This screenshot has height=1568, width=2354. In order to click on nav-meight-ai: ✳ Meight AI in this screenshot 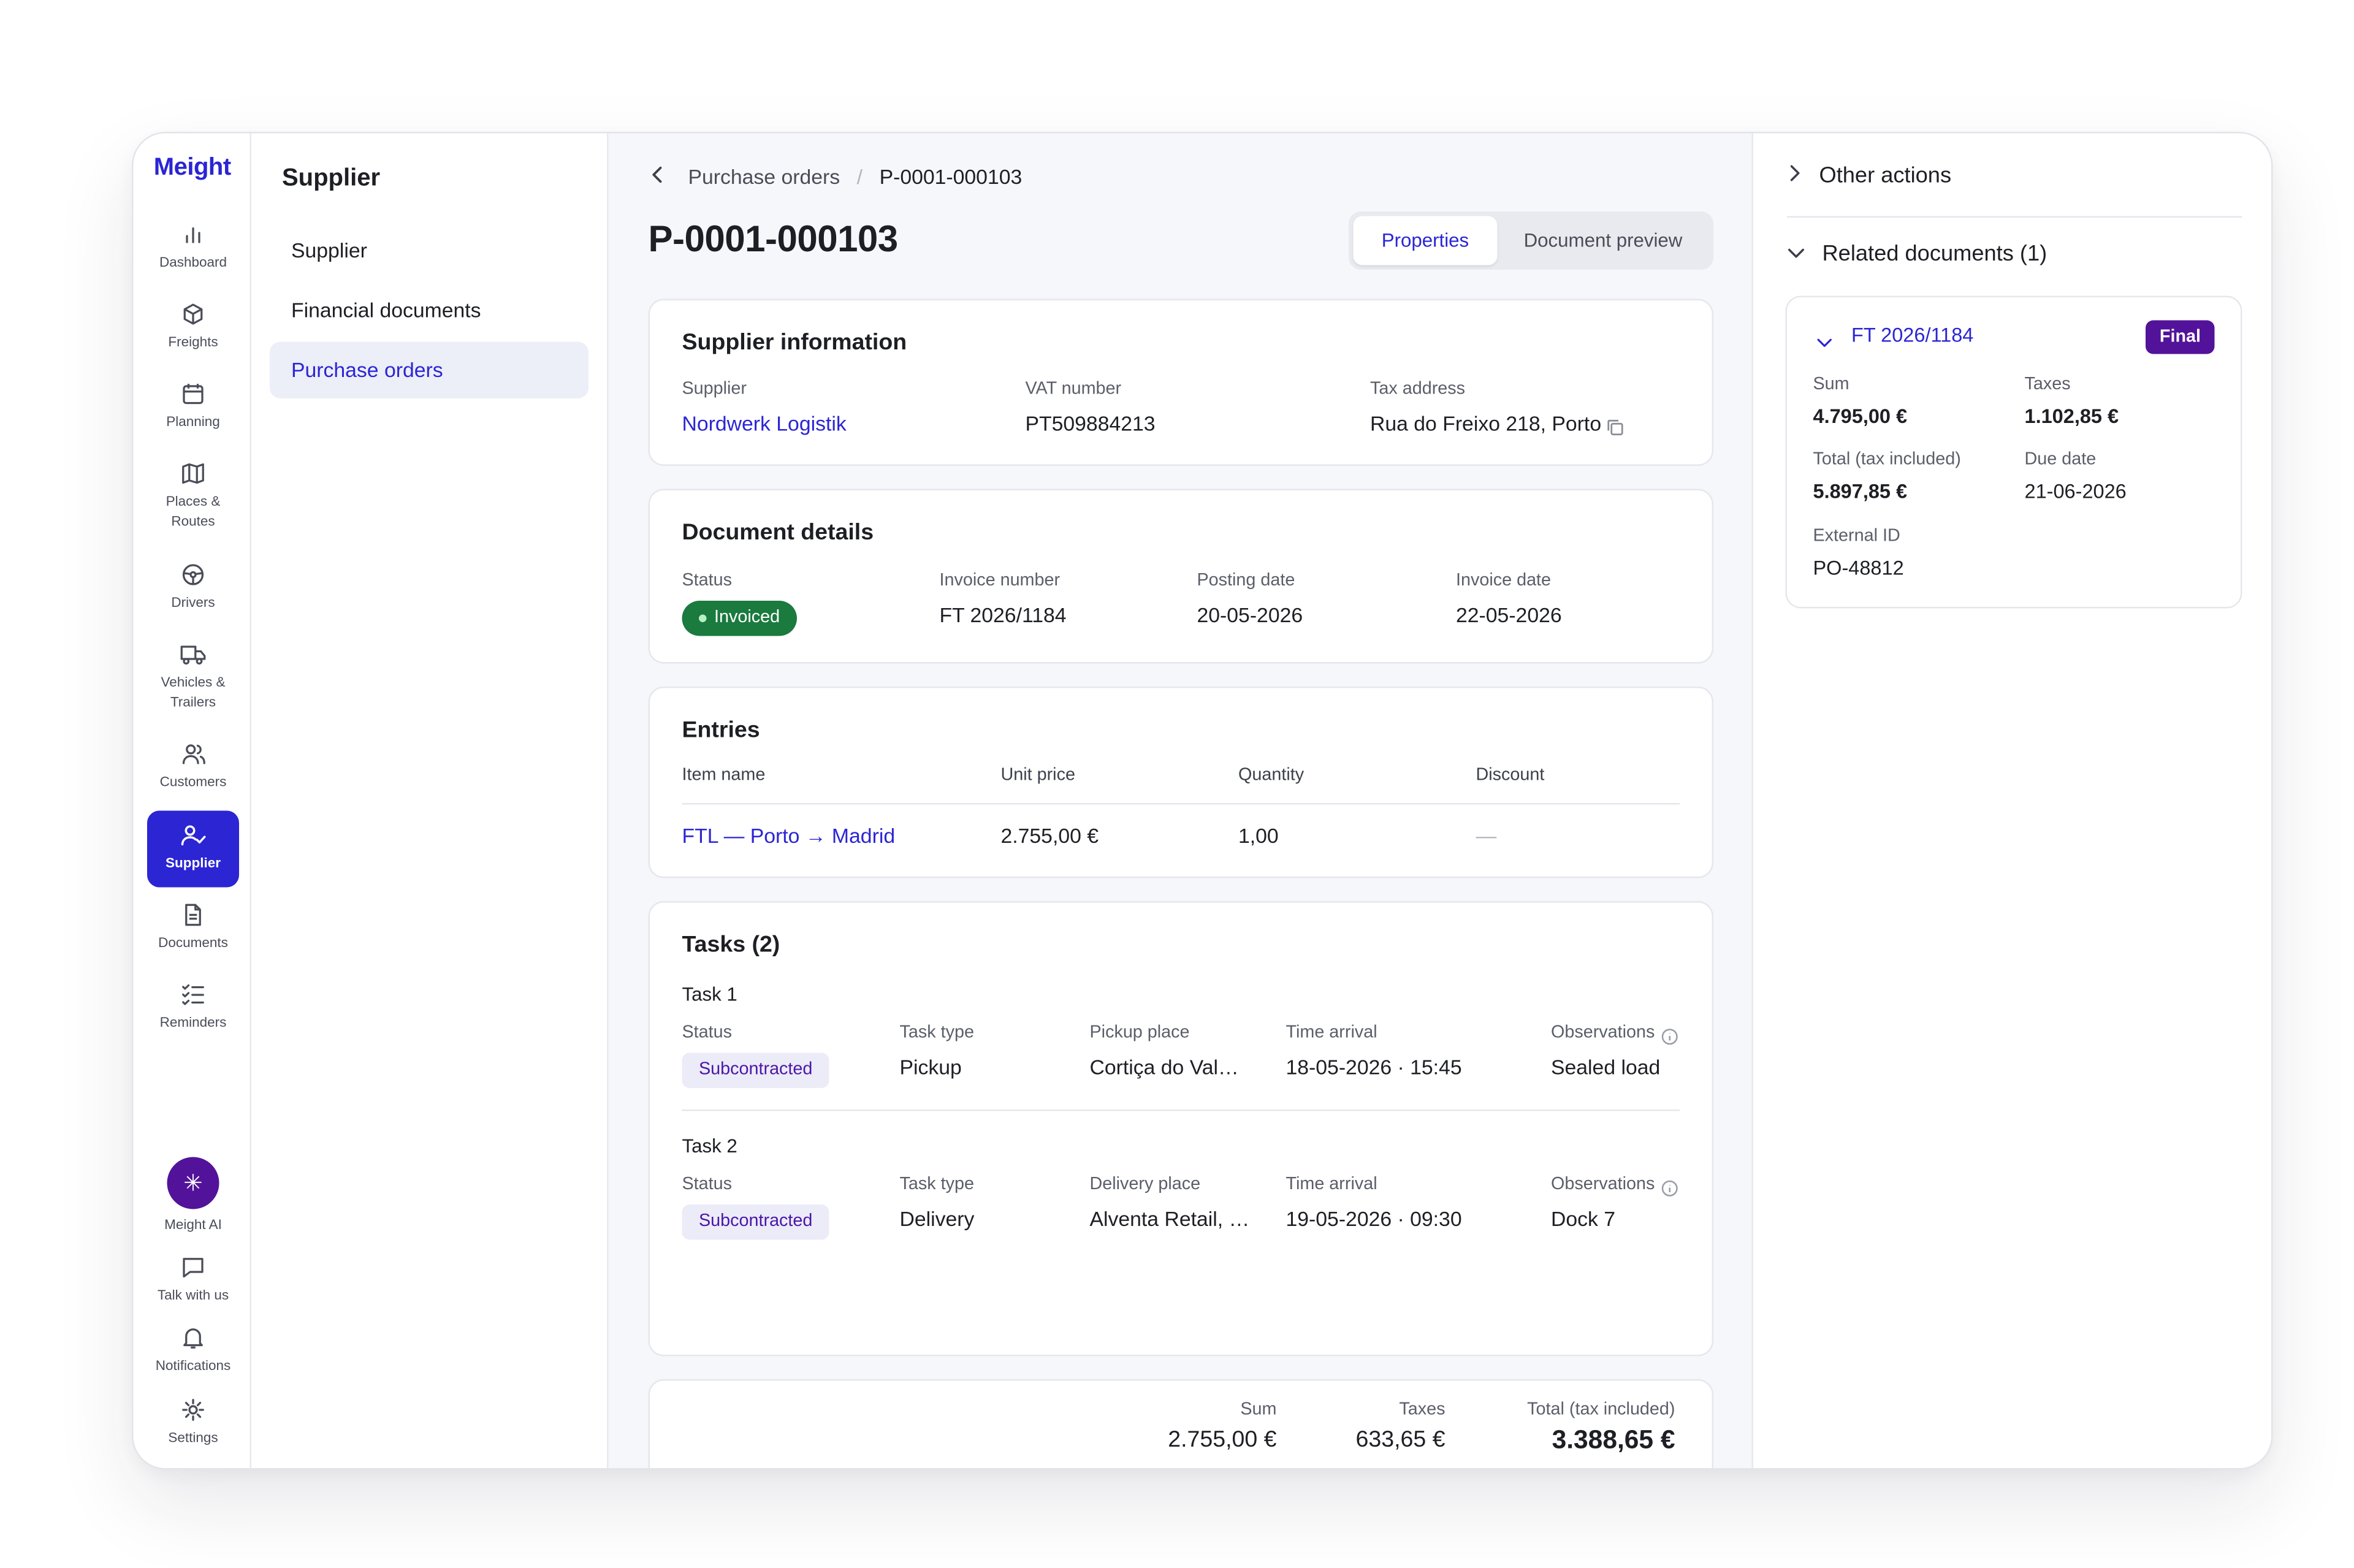, I will do `click(193, 1195)`.